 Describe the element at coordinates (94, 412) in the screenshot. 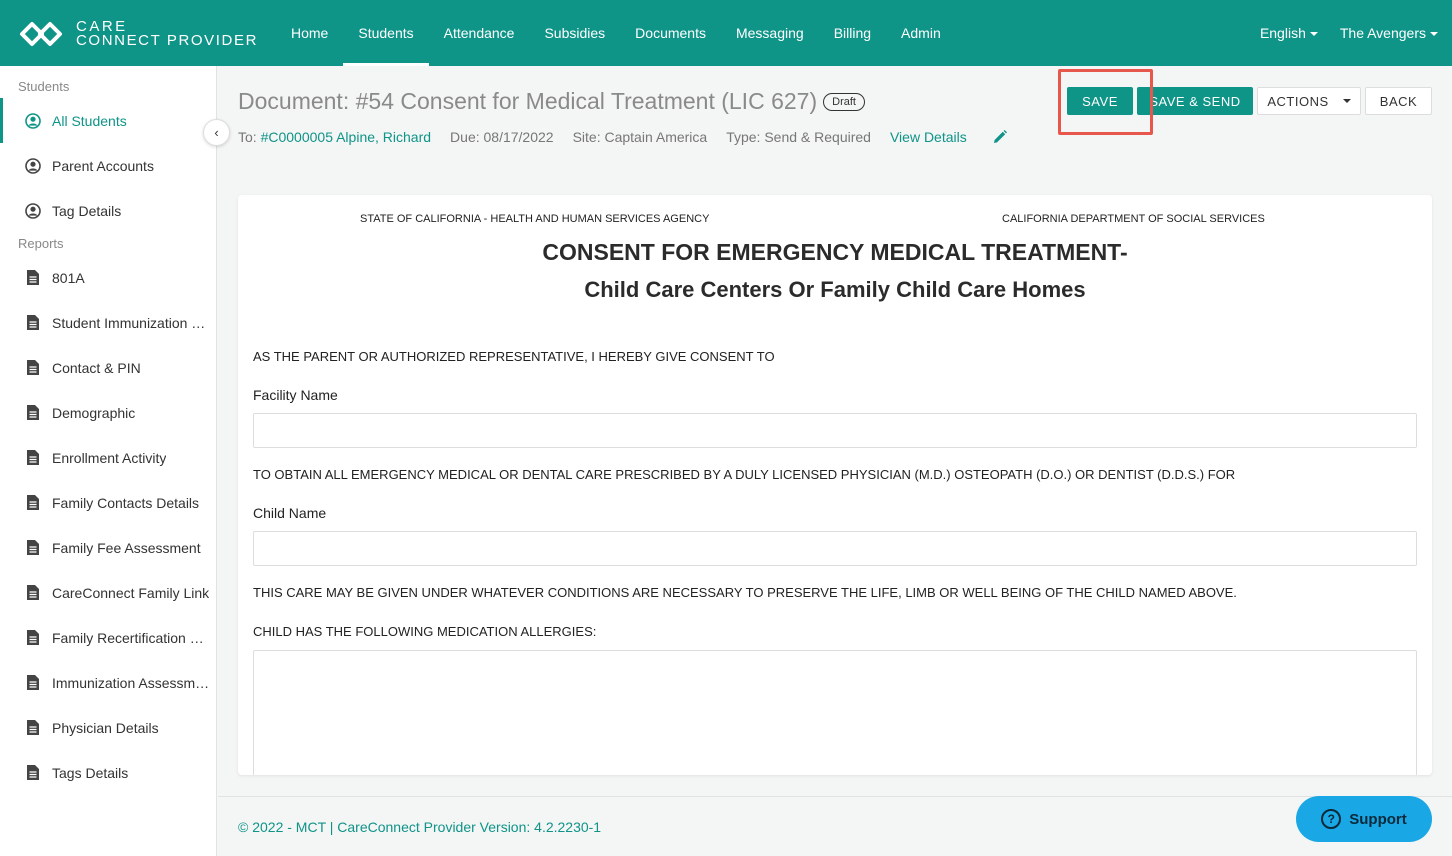

I see `sidebar-item-label: Demographic` at that location.